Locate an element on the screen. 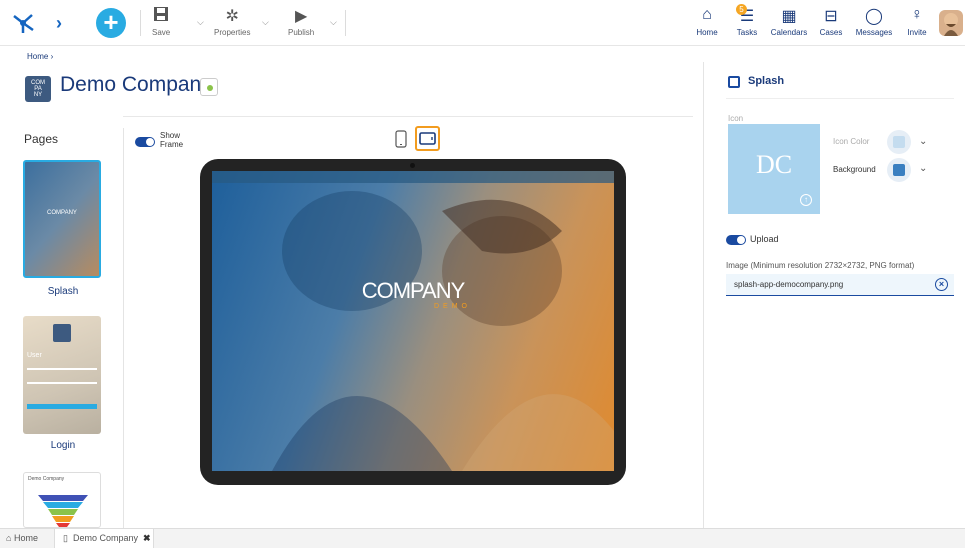 This screenshot has height=548, width=965. bottom-tab-bar: ⌂ Home ▯ Demo Company ✖ is located at coordinates (482, 538).